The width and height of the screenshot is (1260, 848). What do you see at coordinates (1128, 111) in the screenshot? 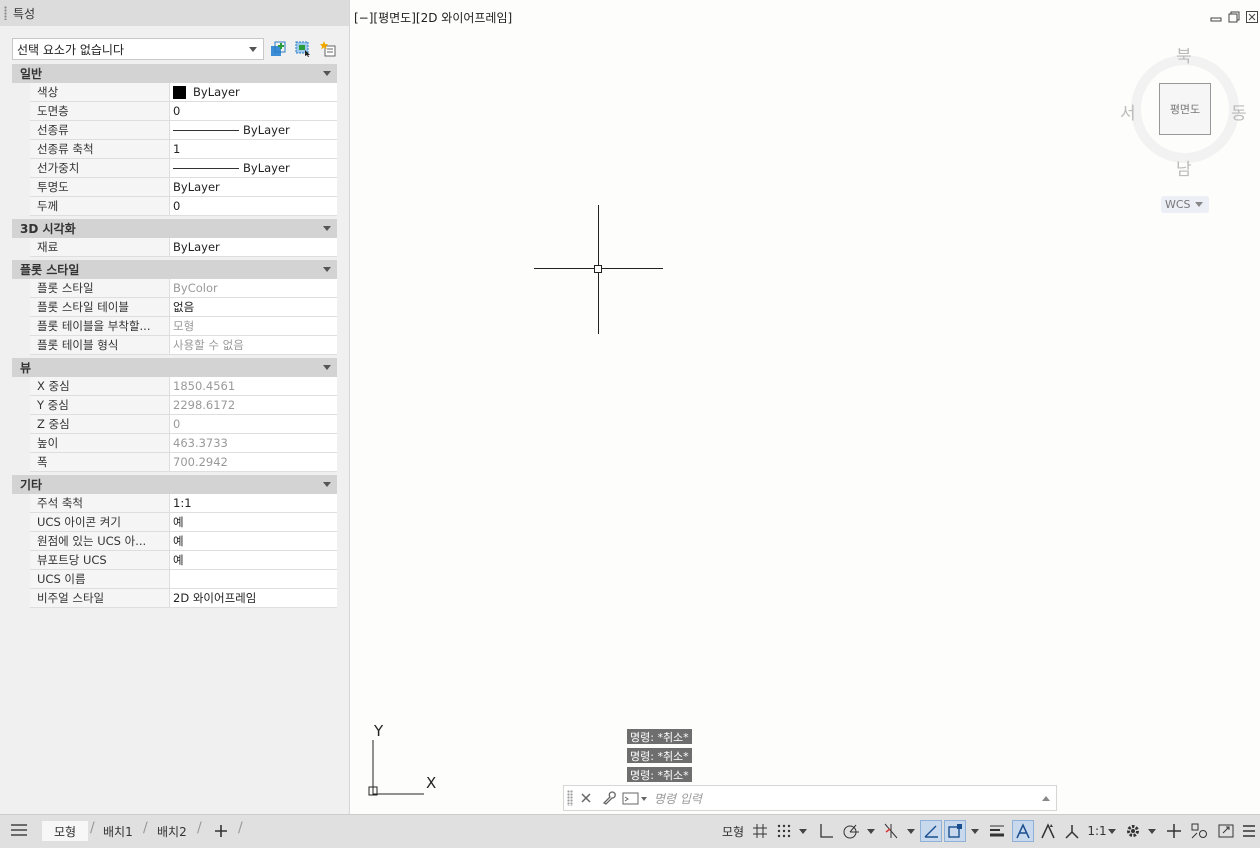
I see `compass-west: 서` at bounding box center [1128, 111].